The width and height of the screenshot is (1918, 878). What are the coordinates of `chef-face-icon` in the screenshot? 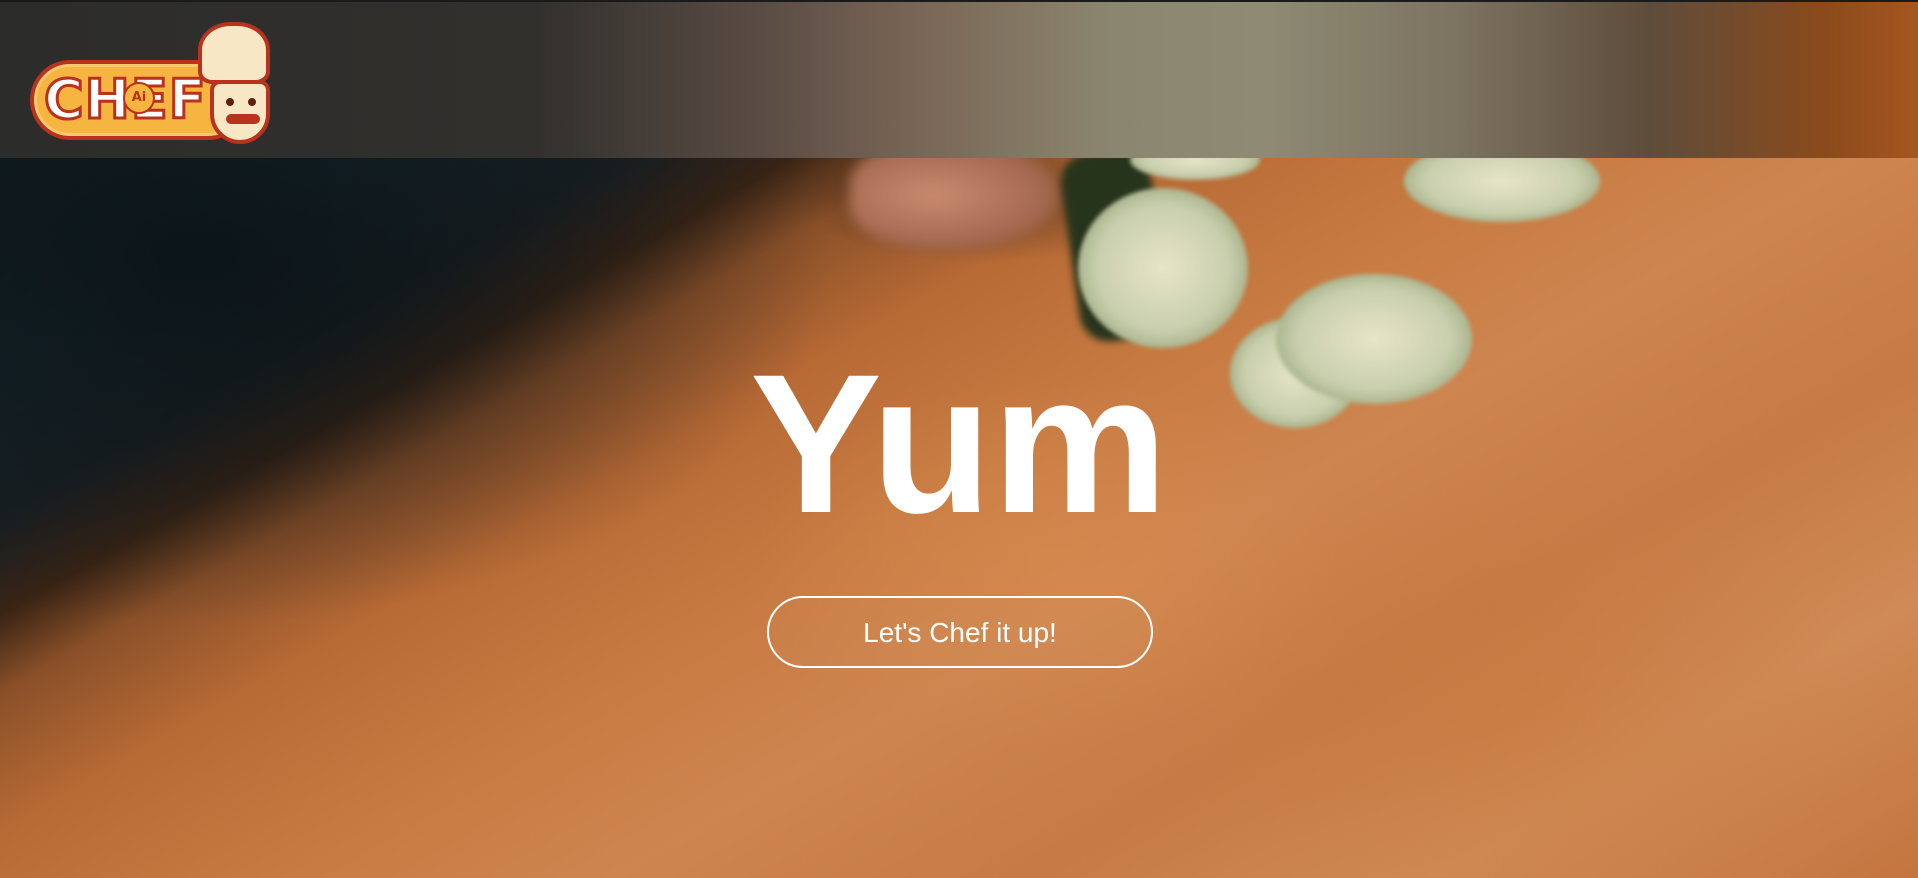 It's located at (240, 112).